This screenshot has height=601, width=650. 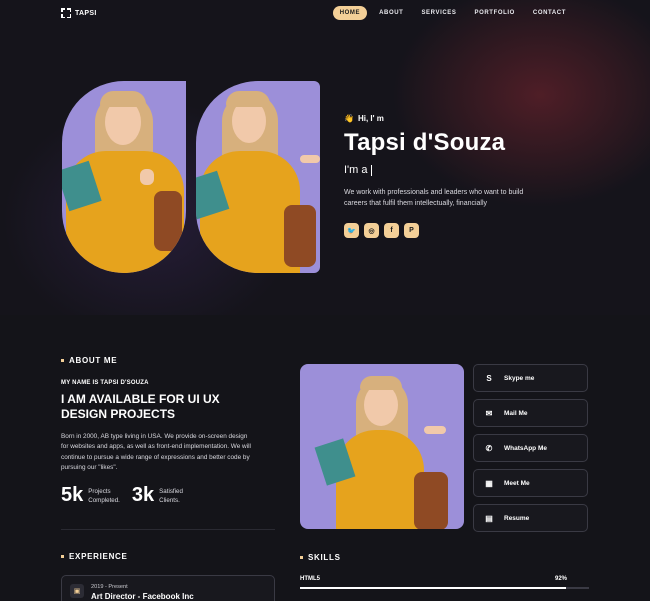 What do you see at coordinates (371, 230) in the screenshot?
I see `instagram-icon: ◎` at bounding box center [371, 230].